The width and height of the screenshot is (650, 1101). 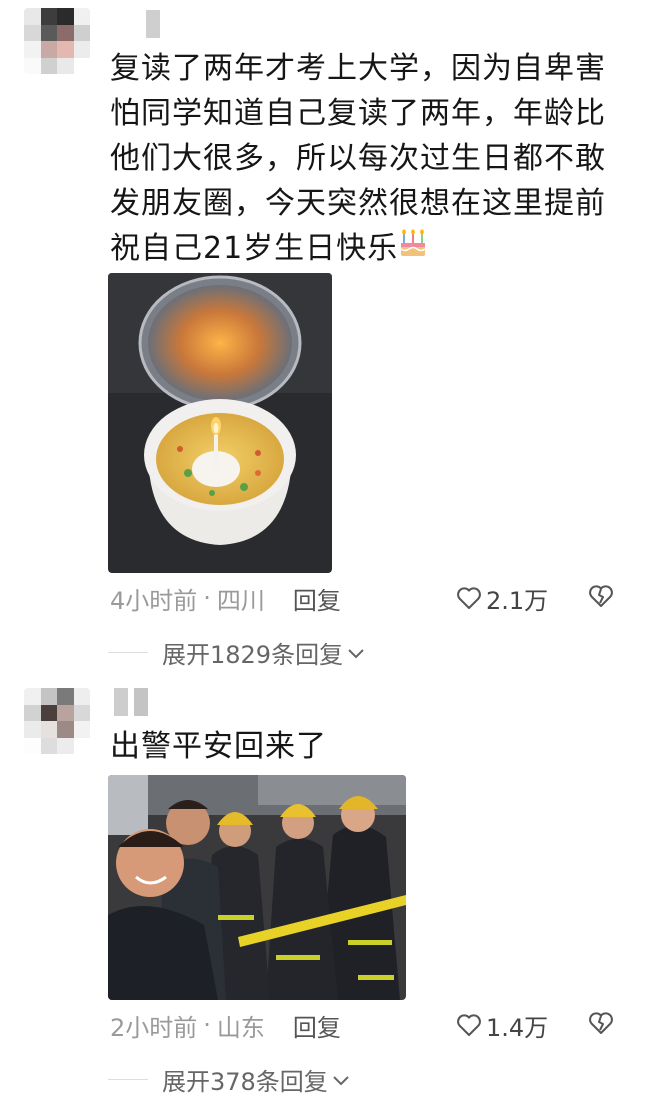 I want to click on expand-replies-button: 展开378条回复, so click(x=230, y=1079).